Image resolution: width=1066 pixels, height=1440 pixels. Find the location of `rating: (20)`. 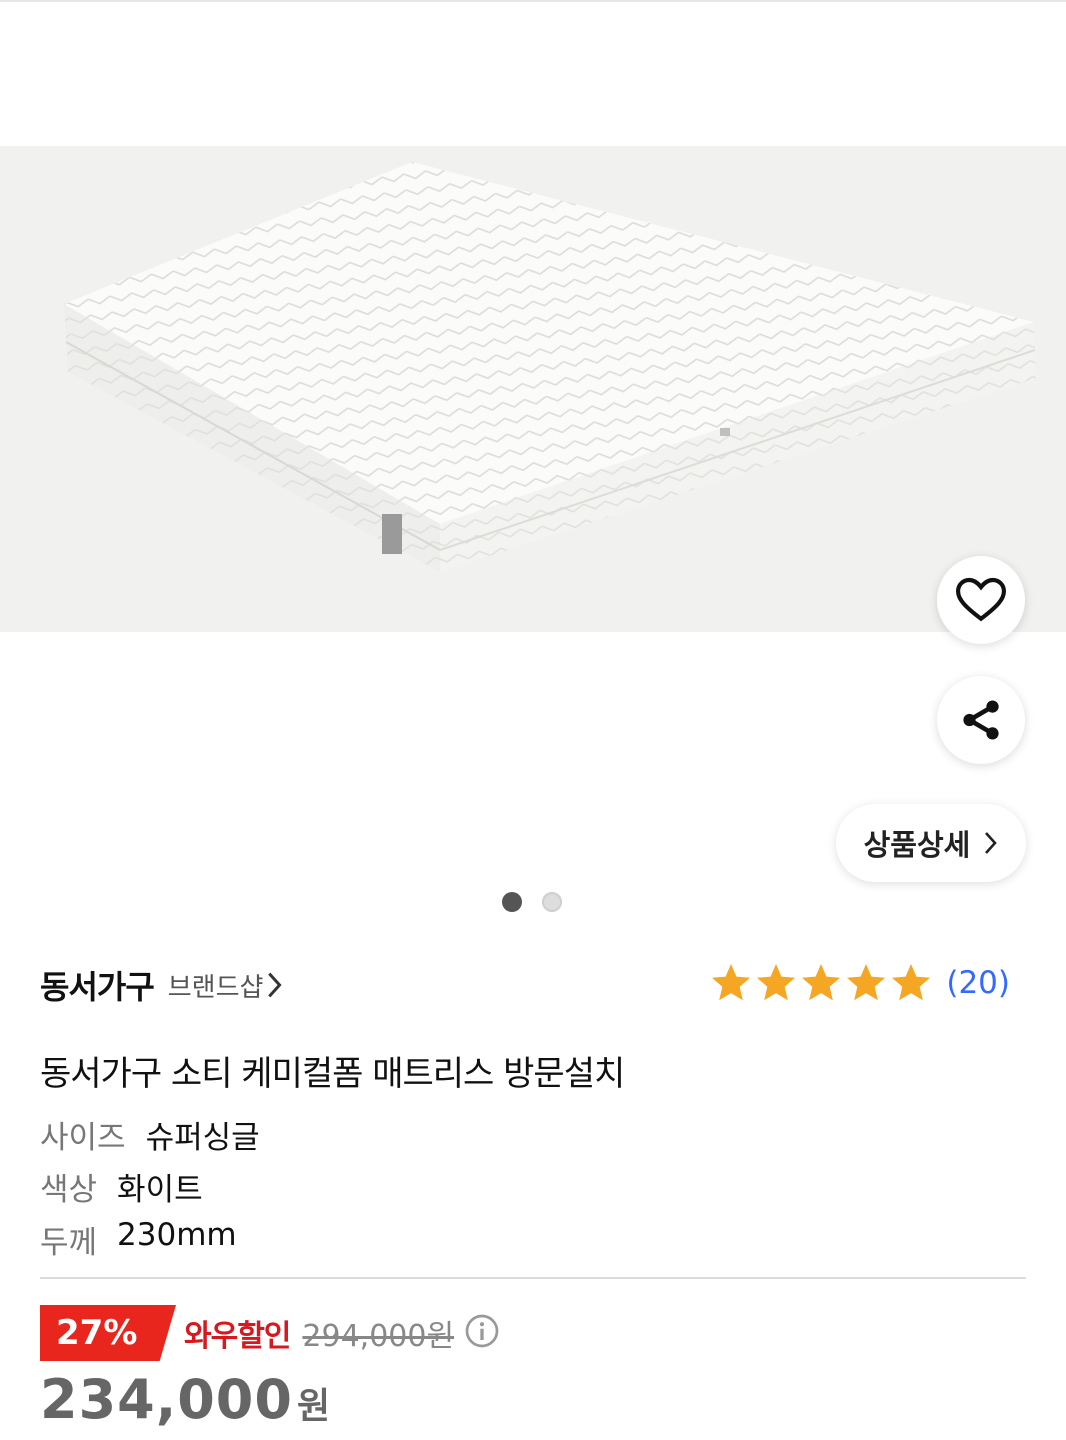

rating: (20) is located at coordinates (860, 983).